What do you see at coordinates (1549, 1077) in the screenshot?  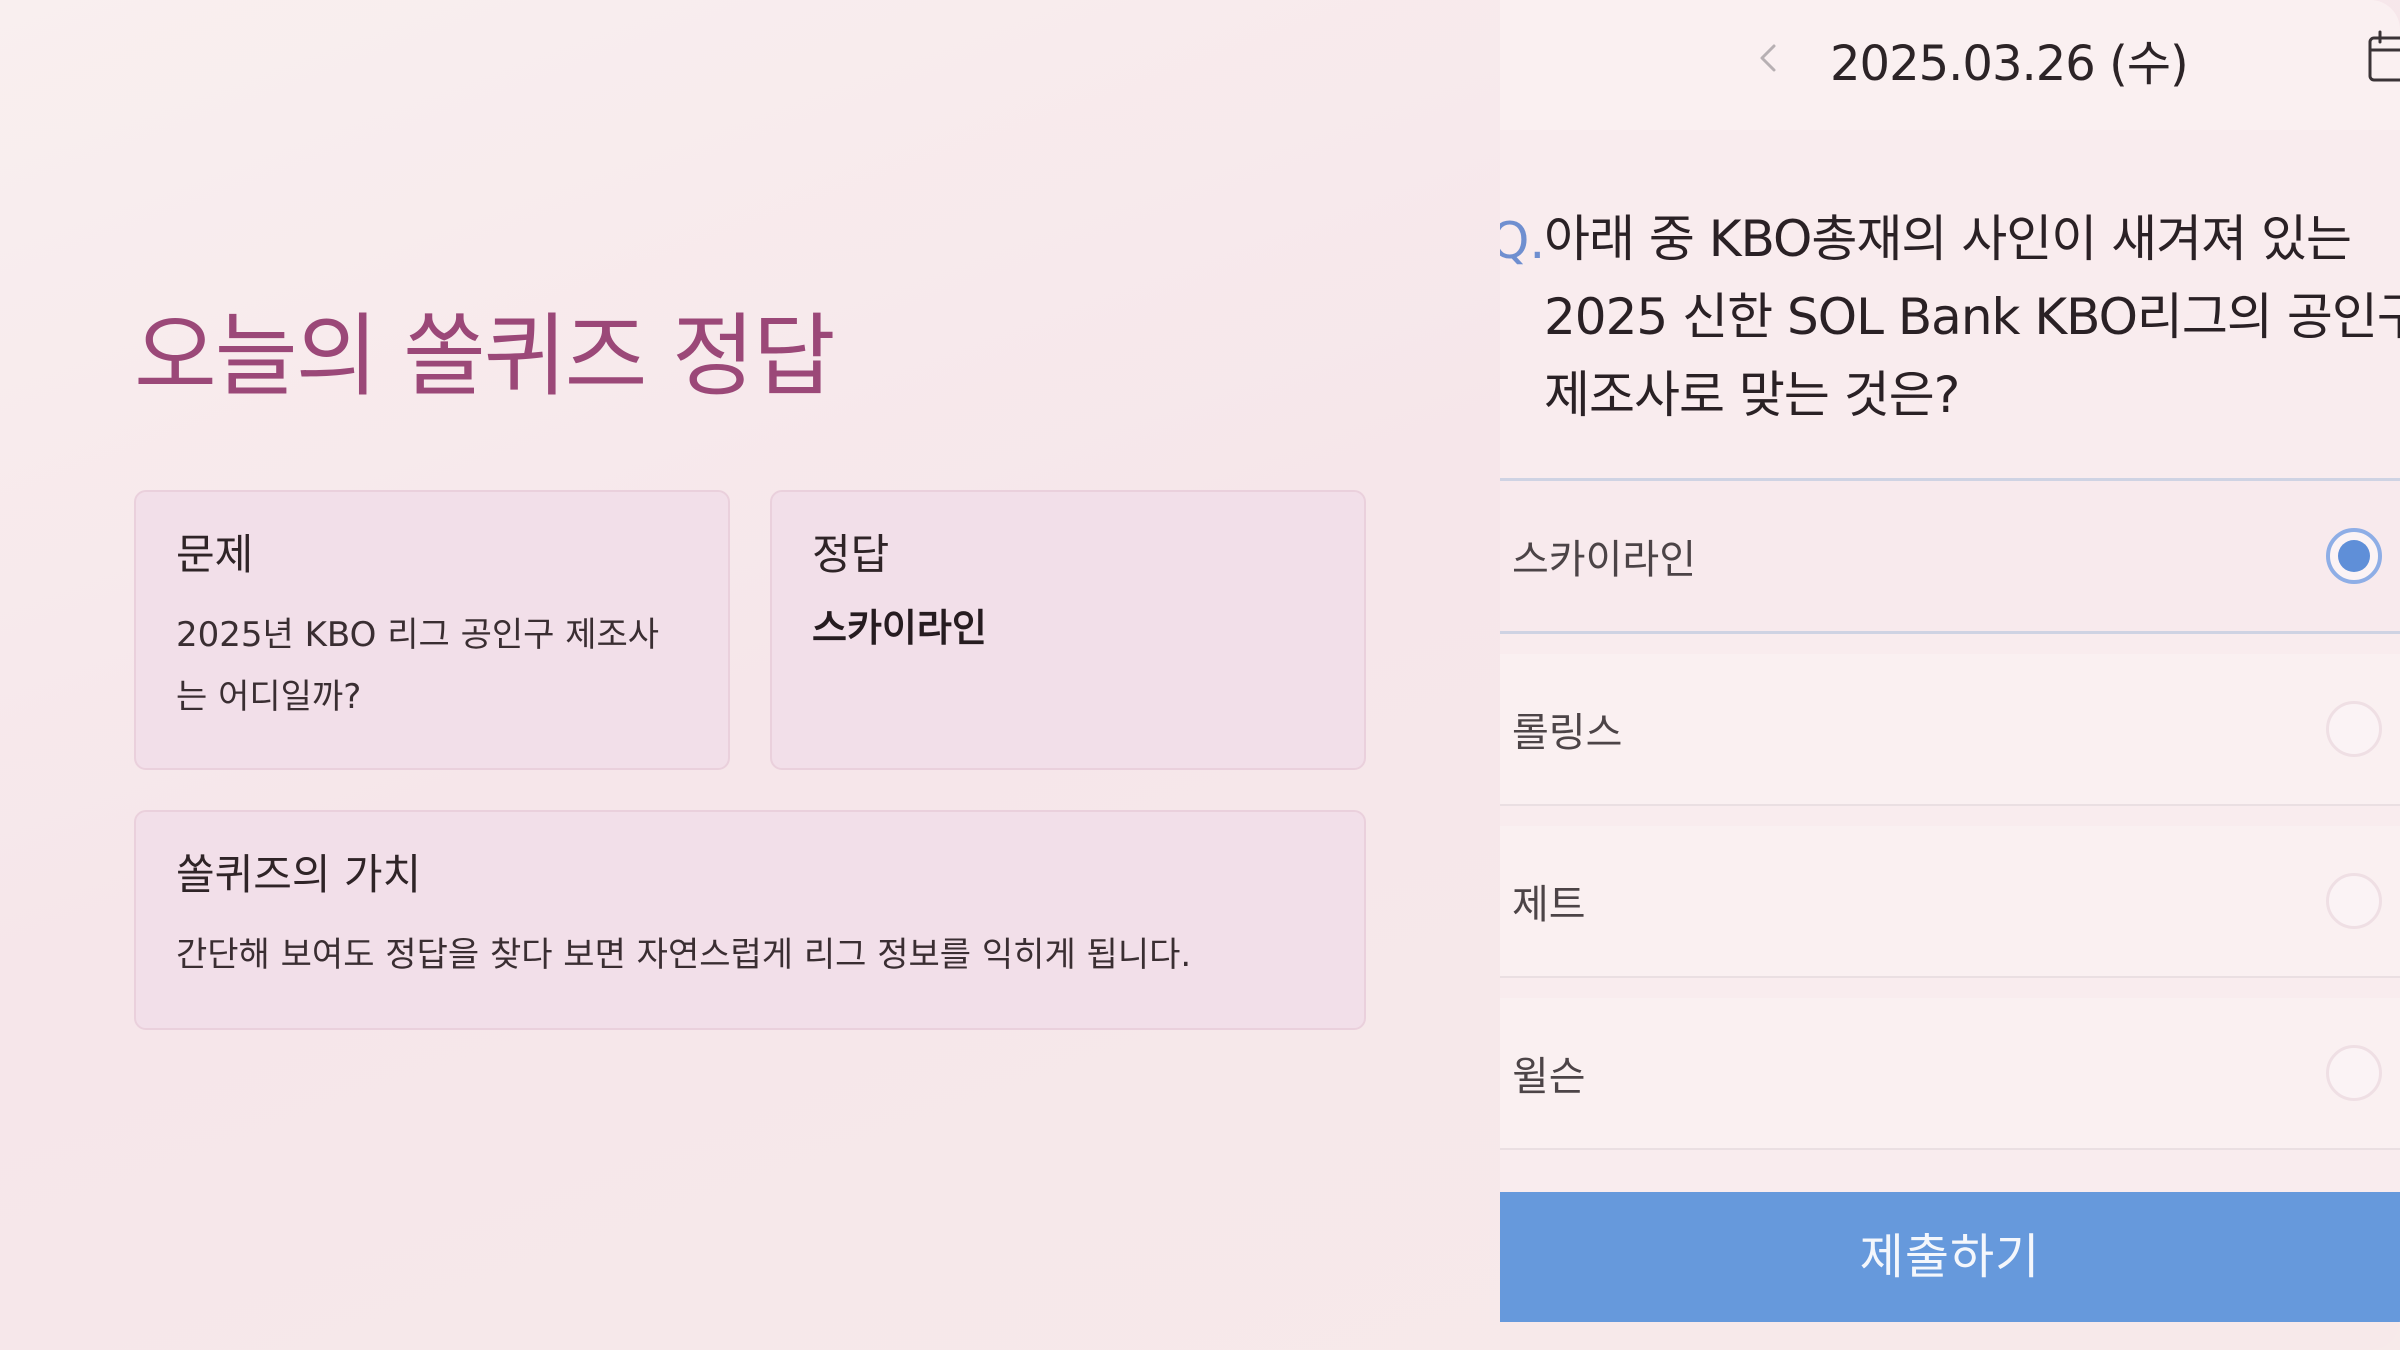 I see `option-label: 윌슨` at bounding box center [1549, 1077].